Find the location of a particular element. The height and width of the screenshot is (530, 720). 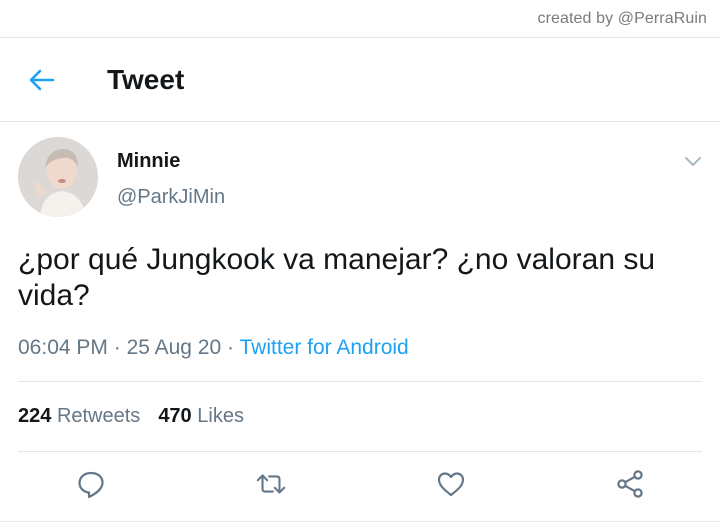

retweet-button is located at coordinates (271, 484).